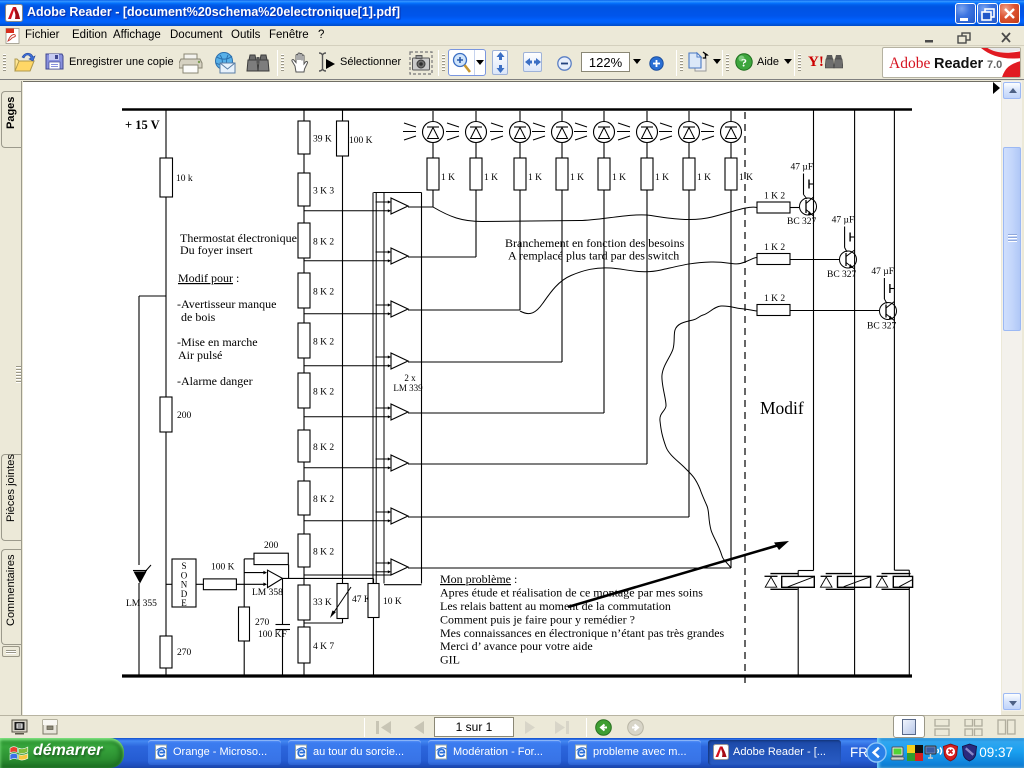 Image resolution: width=1024 pixels, height=768 pixels. I want to click on svg-text: E, so click(184, 603).